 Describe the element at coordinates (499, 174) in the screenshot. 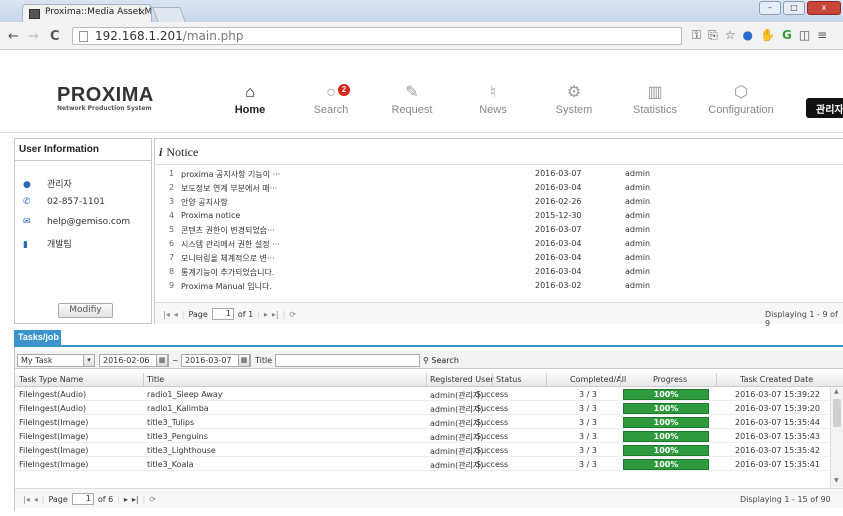

I see `notice-row: 1 proxima 공지사항 기능이 ··· 2016-03-07 admin` at that location.